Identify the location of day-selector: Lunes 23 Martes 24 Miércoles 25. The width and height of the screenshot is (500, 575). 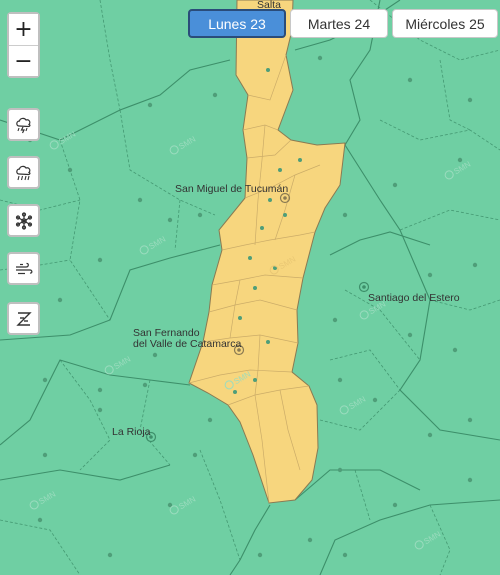
(343, 23).